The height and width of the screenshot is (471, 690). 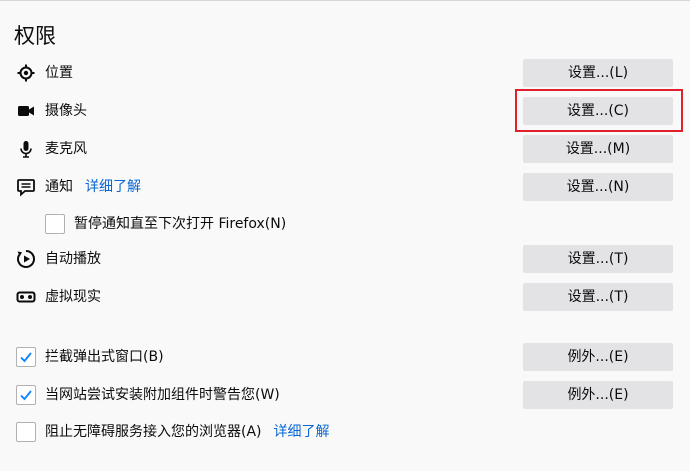 What do you see at coordinates (345, 187) in the screenshot?
I see `permission-row-notifications: 通知 详细了解 设置...(N)` at bounding box center [345, 187].